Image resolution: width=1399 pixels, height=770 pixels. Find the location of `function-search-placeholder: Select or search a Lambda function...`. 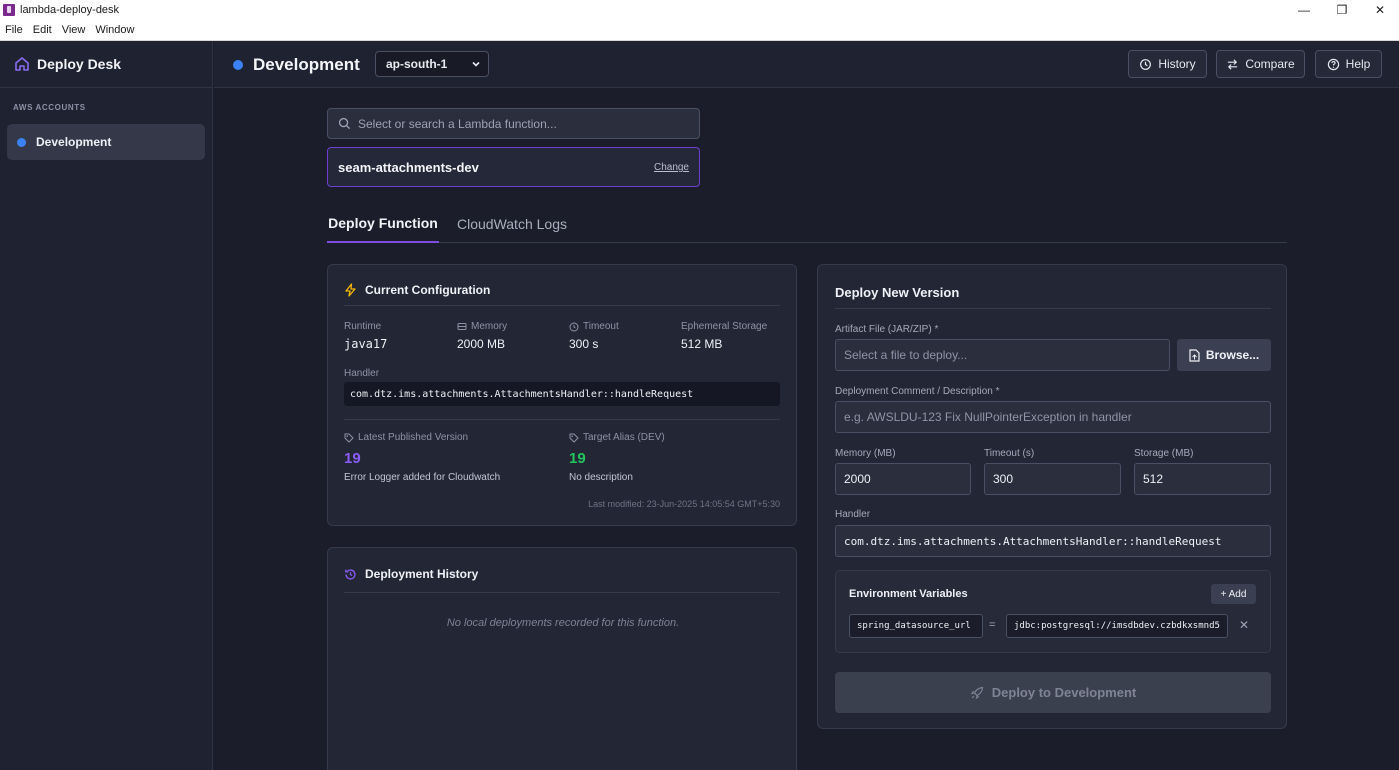

function-search-placeholder: Select or search a Lambda function... is located at coordinates (457, 123).